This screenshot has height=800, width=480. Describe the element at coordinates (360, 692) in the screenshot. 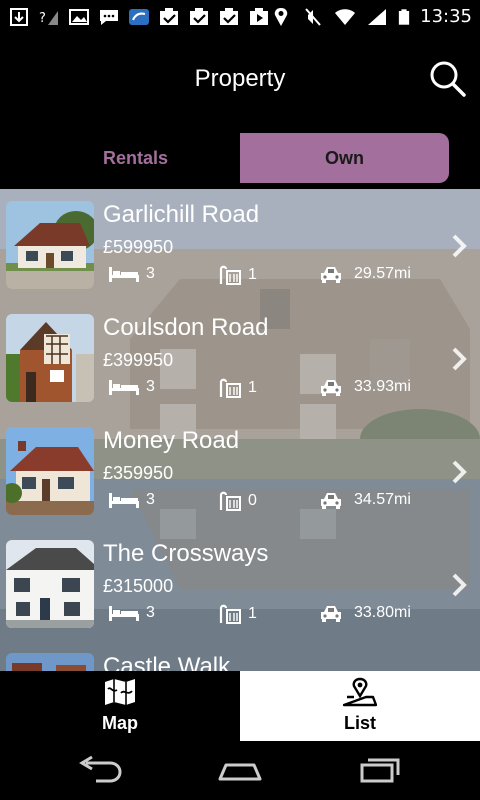

I see `location-pin-map-icon` at that location.